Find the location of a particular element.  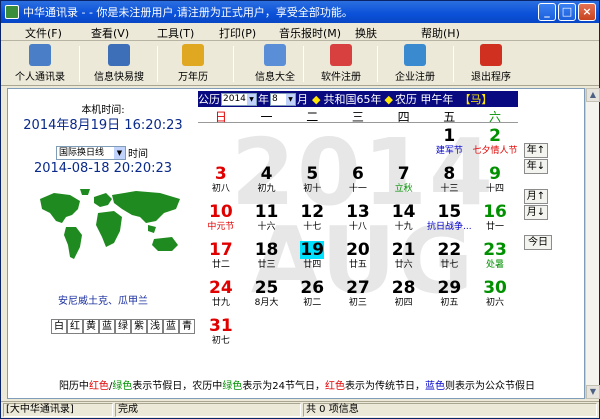

color-green-button: 绿 is located at coordinates (123, 326).